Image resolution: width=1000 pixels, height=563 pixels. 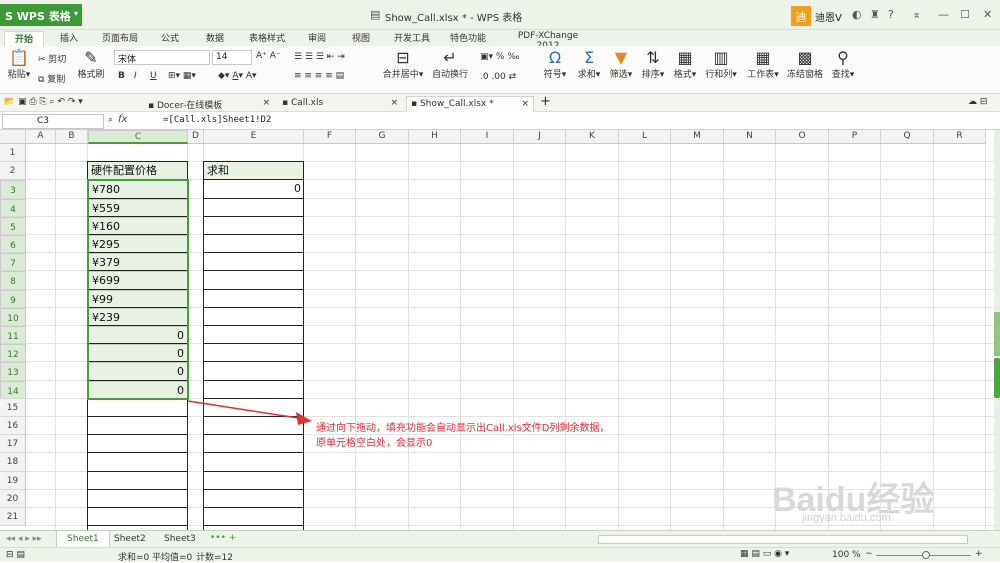 What do you see at coordinates (463, 428) in the screenshot?
I see `annotation-line-1: 通过向下拖动，填充功能会自动显示出Call.xls文件D列剩余数据，` at bounding box center [463, 428].